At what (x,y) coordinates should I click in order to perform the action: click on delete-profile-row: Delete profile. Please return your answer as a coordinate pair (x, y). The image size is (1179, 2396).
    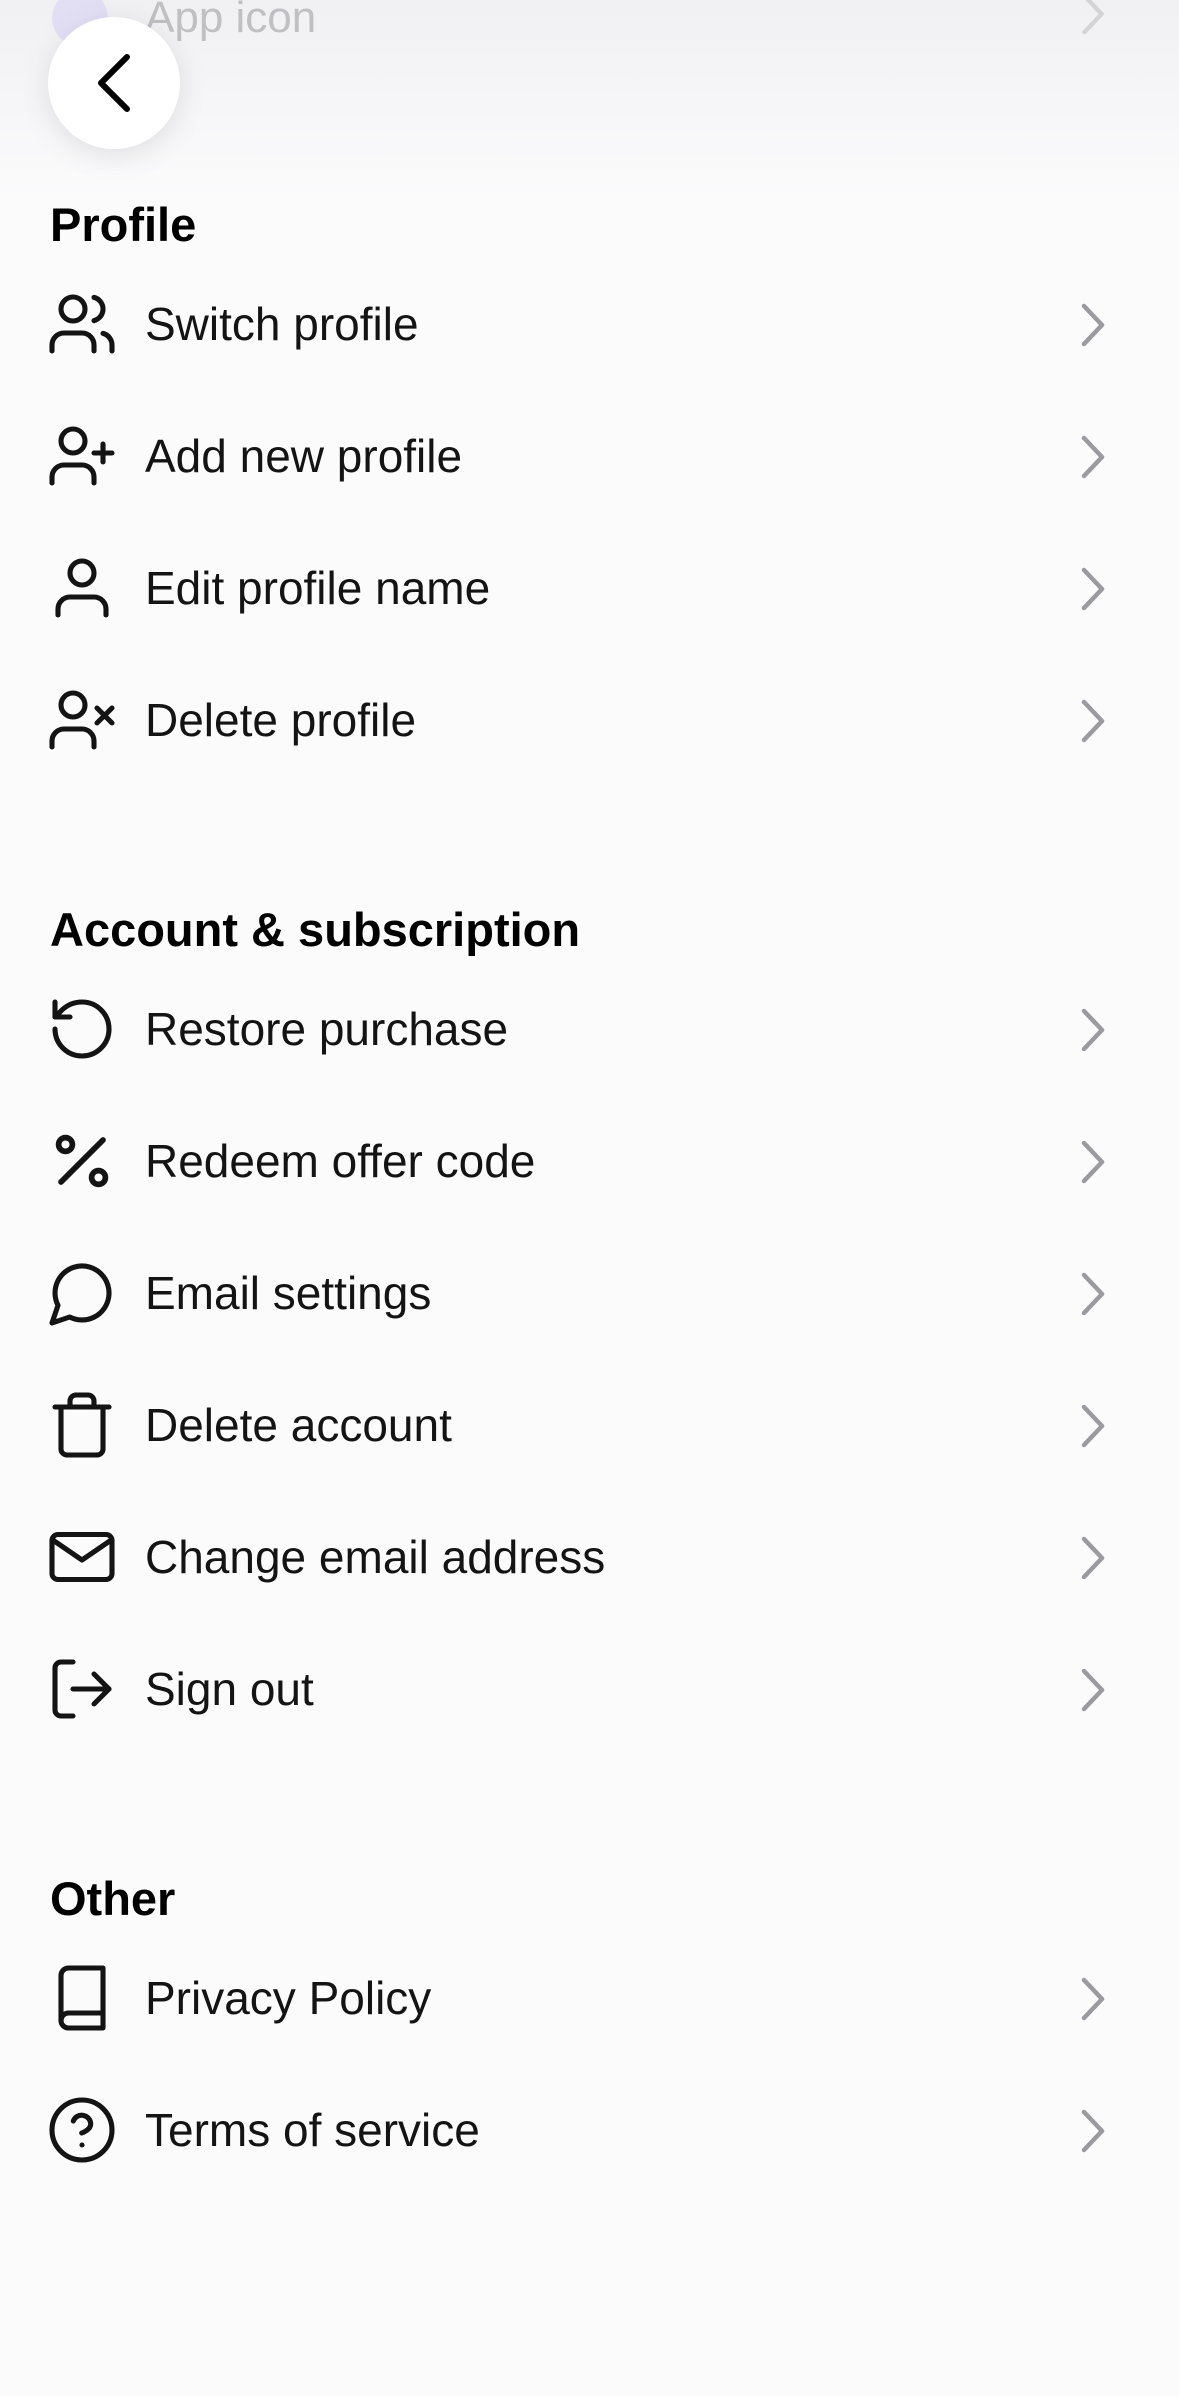
    Looking at the image, I should click on (589, 720).